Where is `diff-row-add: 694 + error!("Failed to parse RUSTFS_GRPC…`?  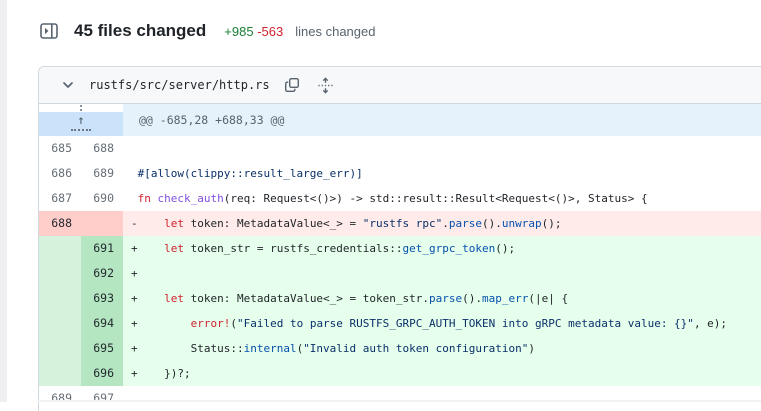 diff-row-add: 694 + error!("Failed to parse RUSTFS_GRPC… is located at coordinates (400, 323).